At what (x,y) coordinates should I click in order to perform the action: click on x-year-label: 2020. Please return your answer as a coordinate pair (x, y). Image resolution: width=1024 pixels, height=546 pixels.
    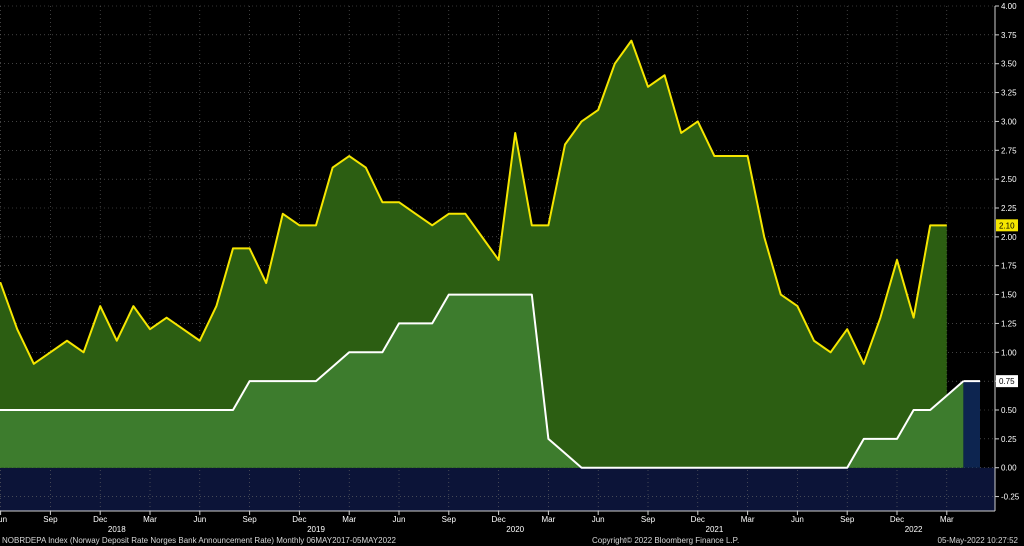
    Looking at the image, I should click on (515, 529).